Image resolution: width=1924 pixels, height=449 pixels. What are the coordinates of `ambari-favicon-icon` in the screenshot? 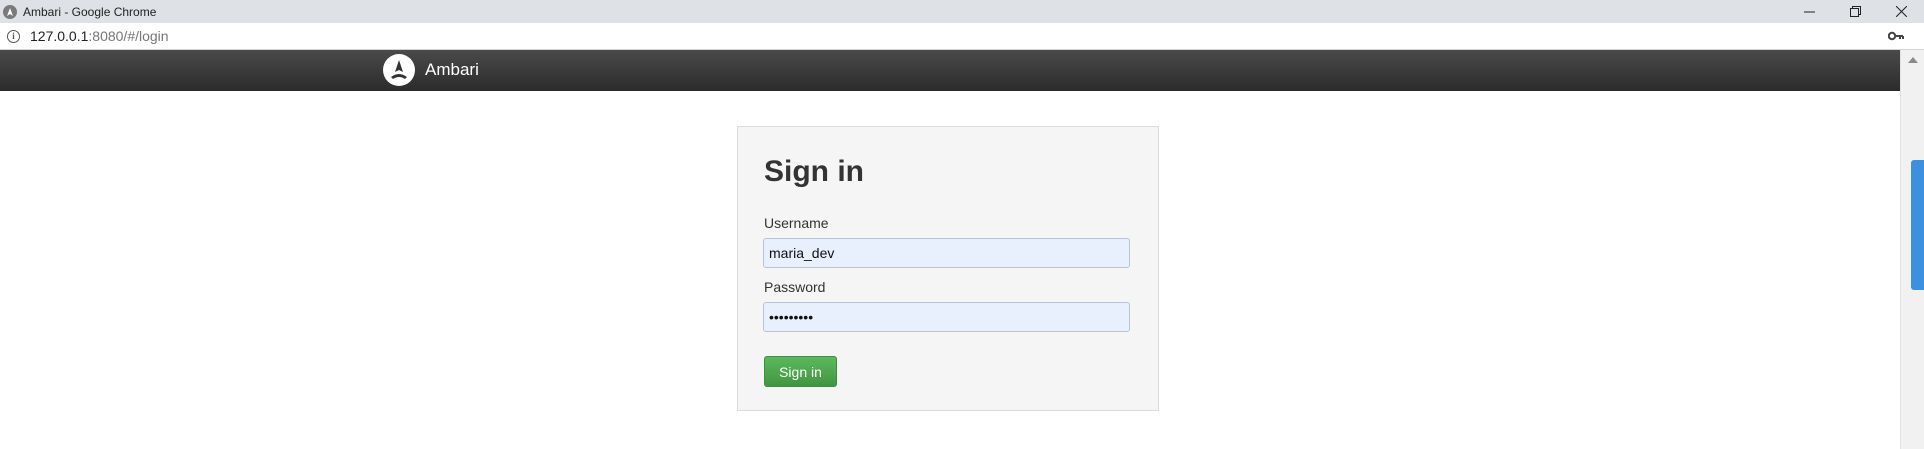 It's located at (10, 11).